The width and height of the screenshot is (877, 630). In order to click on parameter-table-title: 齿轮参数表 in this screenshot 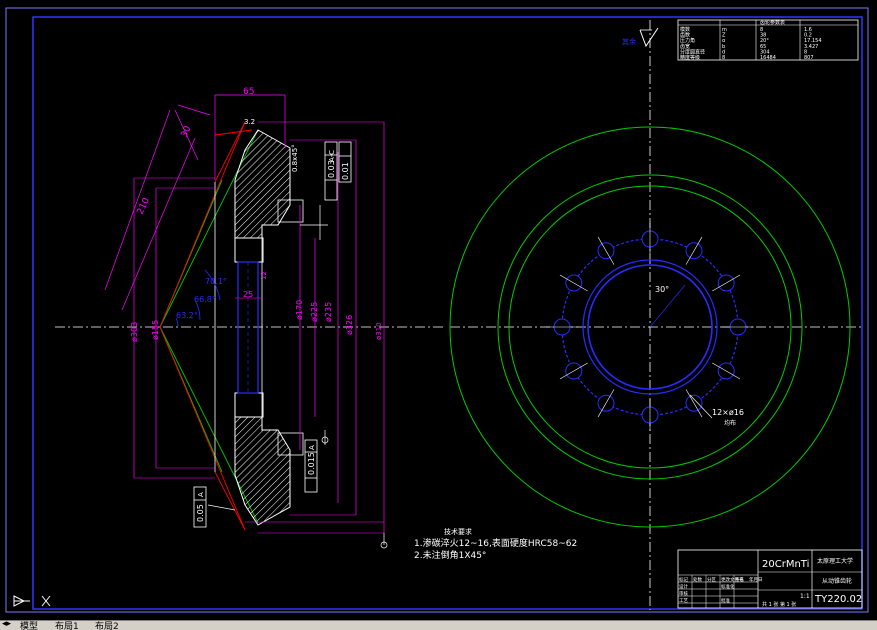, I will do `click(772, 22)`.